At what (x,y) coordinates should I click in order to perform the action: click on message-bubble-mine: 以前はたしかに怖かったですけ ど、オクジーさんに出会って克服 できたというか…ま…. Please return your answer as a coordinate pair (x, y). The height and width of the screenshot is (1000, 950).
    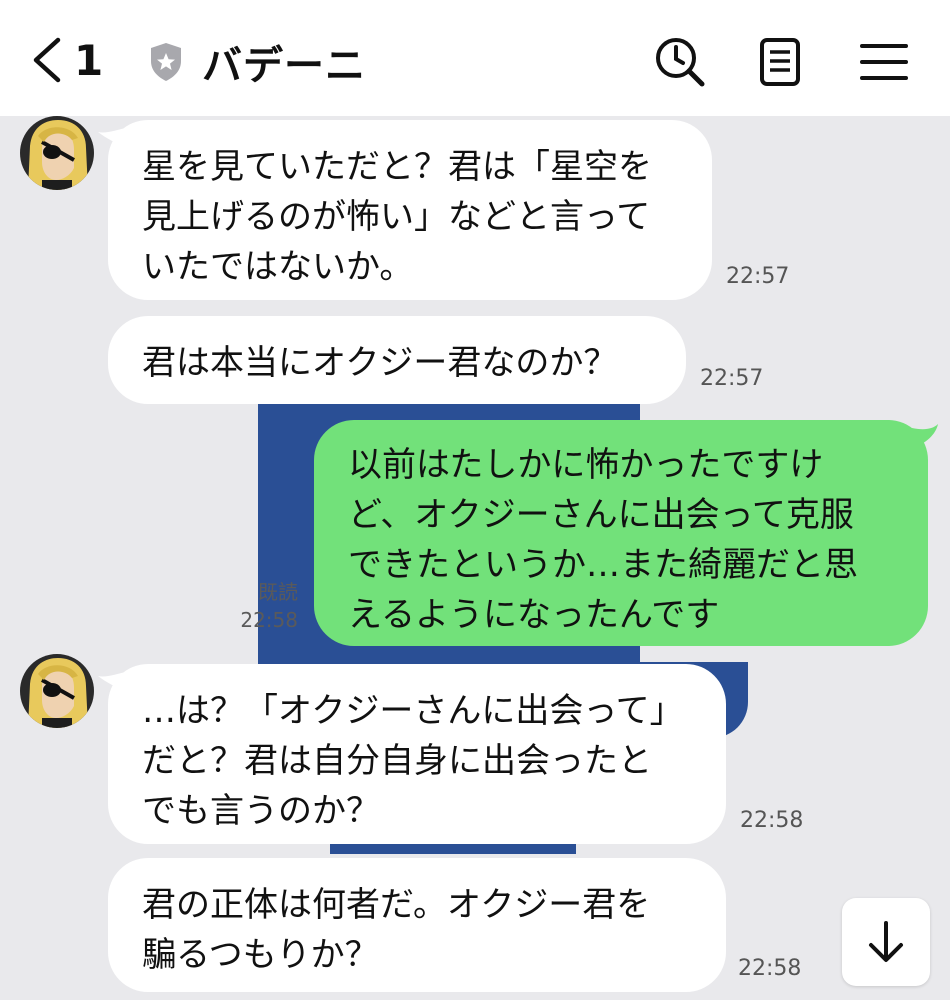
    Looking at the image, I should click on (621, 533).